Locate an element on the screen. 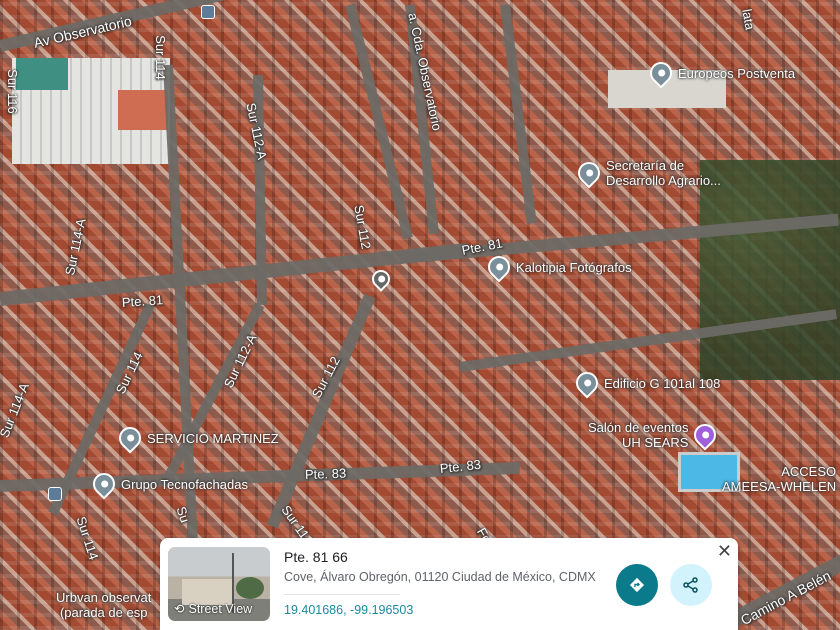 Image resolution: width=840 pixels, height=630 pixels. street-label: lata is located at coordinates (748, 19).